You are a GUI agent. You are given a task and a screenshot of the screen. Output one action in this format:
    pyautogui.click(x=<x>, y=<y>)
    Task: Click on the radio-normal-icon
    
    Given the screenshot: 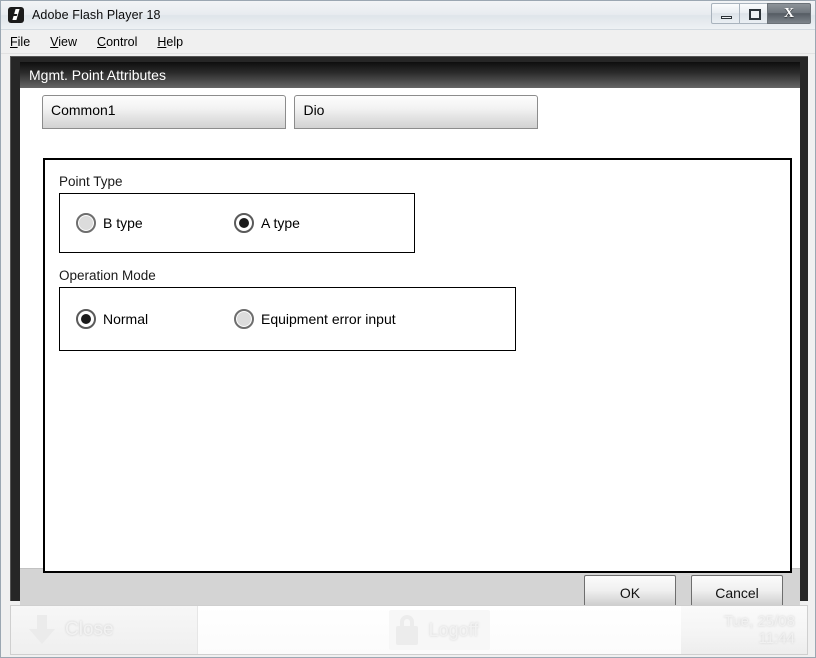 What is the action you would take?
    pyautogui.click(x=86, y=319)
    